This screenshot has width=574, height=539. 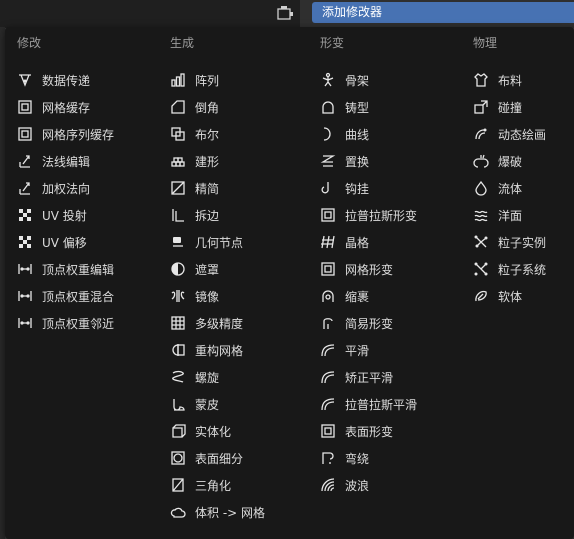 What do you see at coordinates (25, 242) in the screenshot?
I see `uv-warp-icon` at bounding box center [25, 242].